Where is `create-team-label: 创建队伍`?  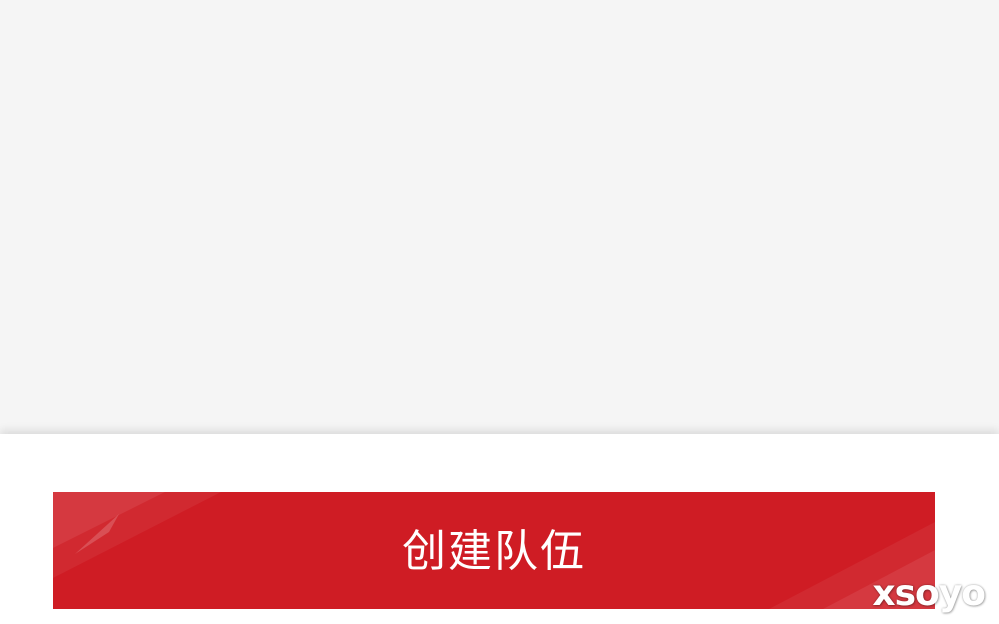 create-team-label: 创建队伍 is located at coordinates (494, 551).